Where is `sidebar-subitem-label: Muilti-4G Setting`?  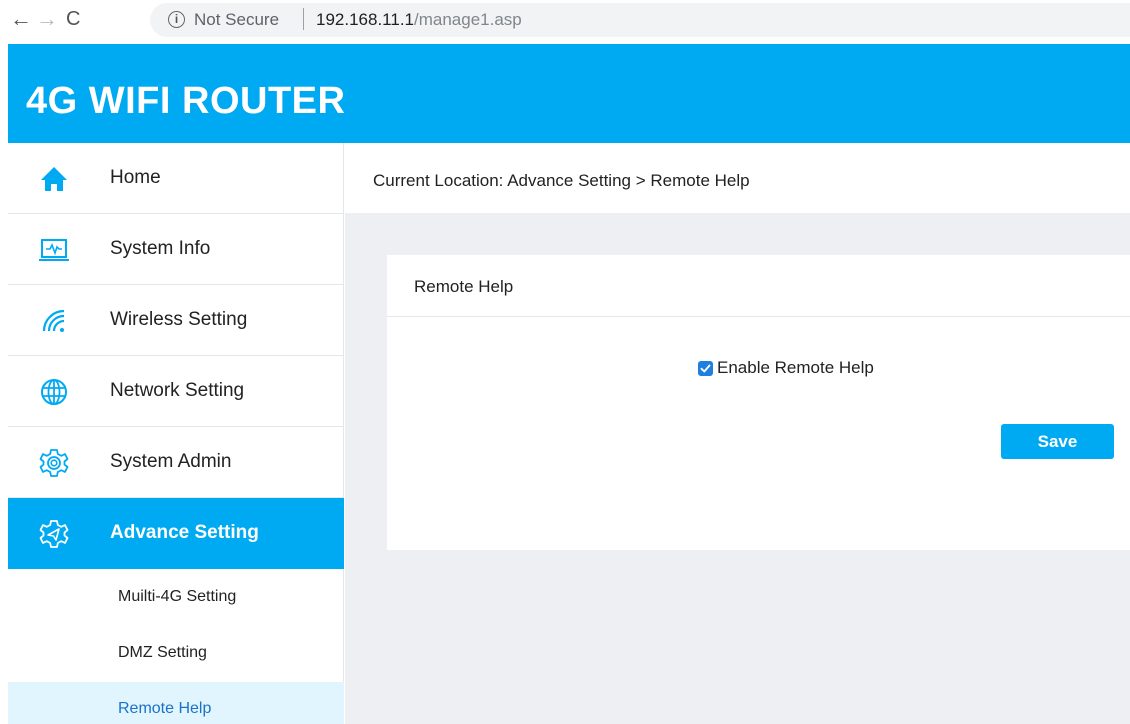 sidebar-subitem-label: Muilti-4G Setting is located at coordinates (177, 596).